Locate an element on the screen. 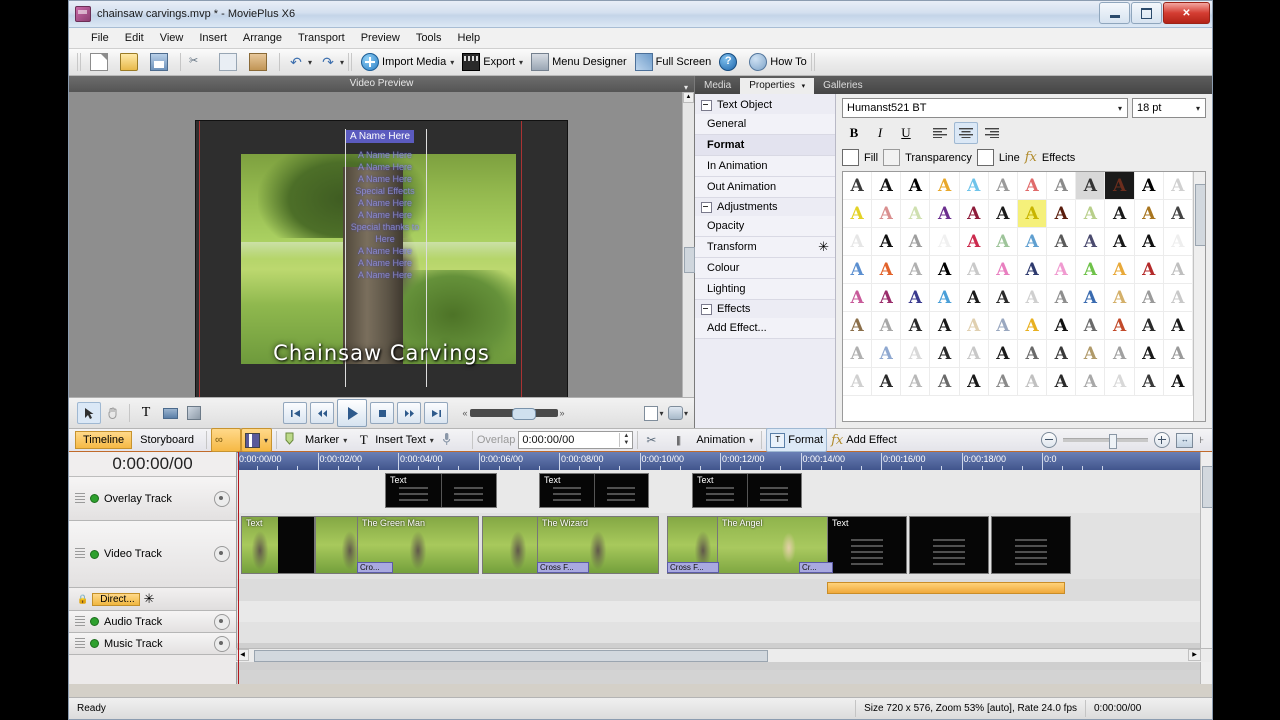 This screenshot has width=1280, height=720. play-button is located at coordinates (352, 413).